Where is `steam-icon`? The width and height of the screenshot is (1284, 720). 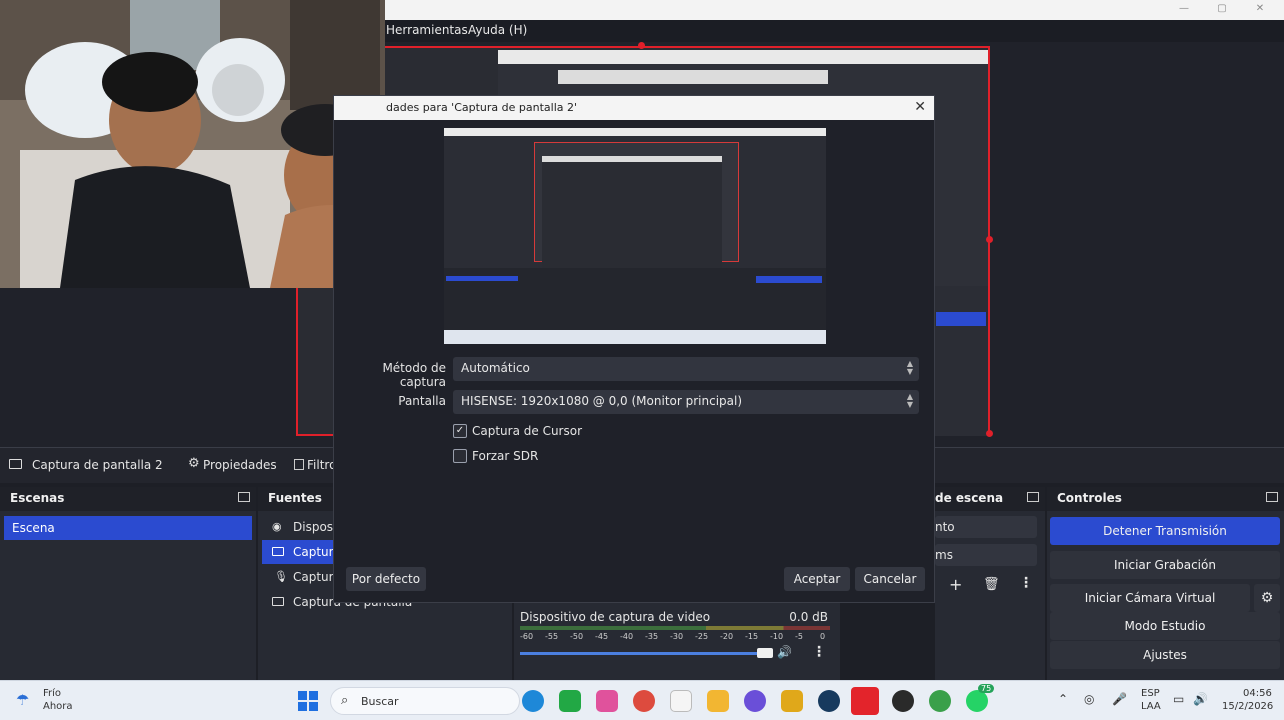
steam-icon is located at coordinates (829, 701).